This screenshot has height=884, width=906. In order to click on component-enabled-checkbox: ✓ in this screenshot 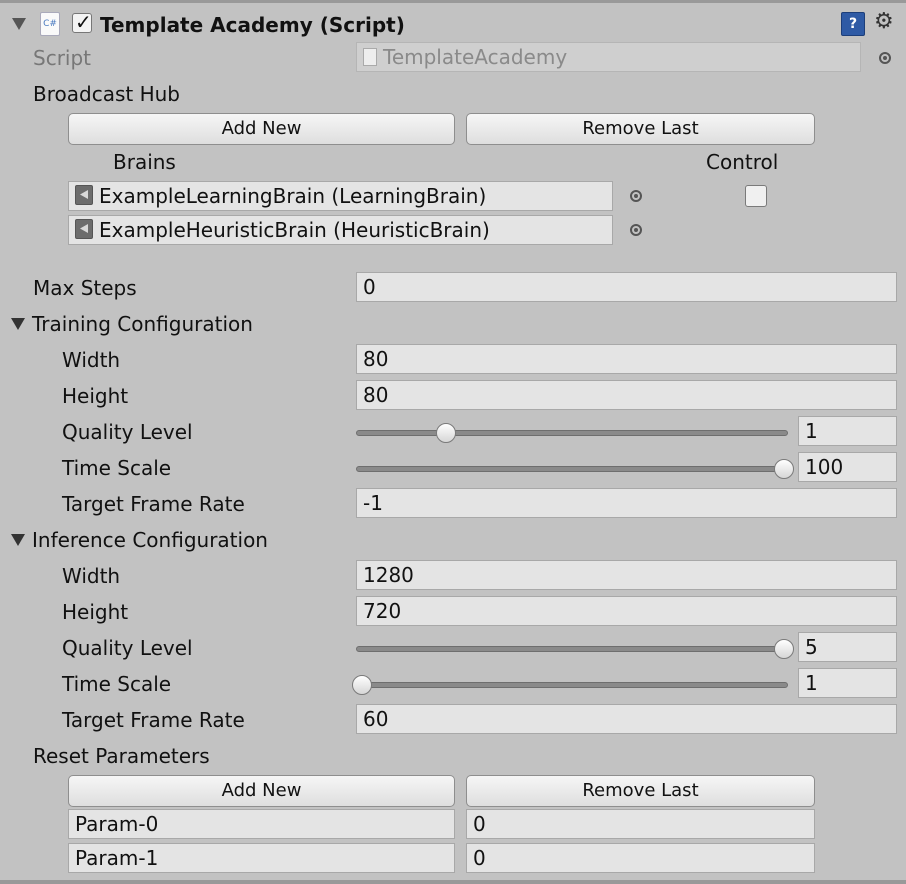, I will do `click(82, 22)`.